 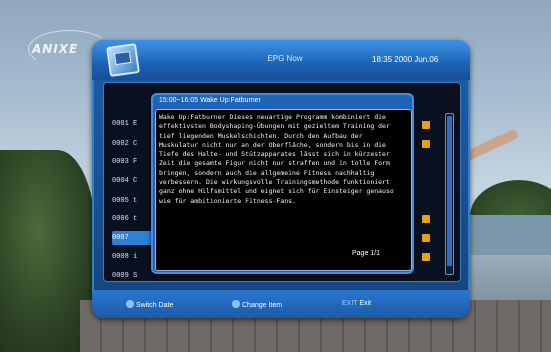 What do you see at coordinates (449, 191) in the screenshot?
I see `scrollbar-thumb` at bounding box center [449, 191].